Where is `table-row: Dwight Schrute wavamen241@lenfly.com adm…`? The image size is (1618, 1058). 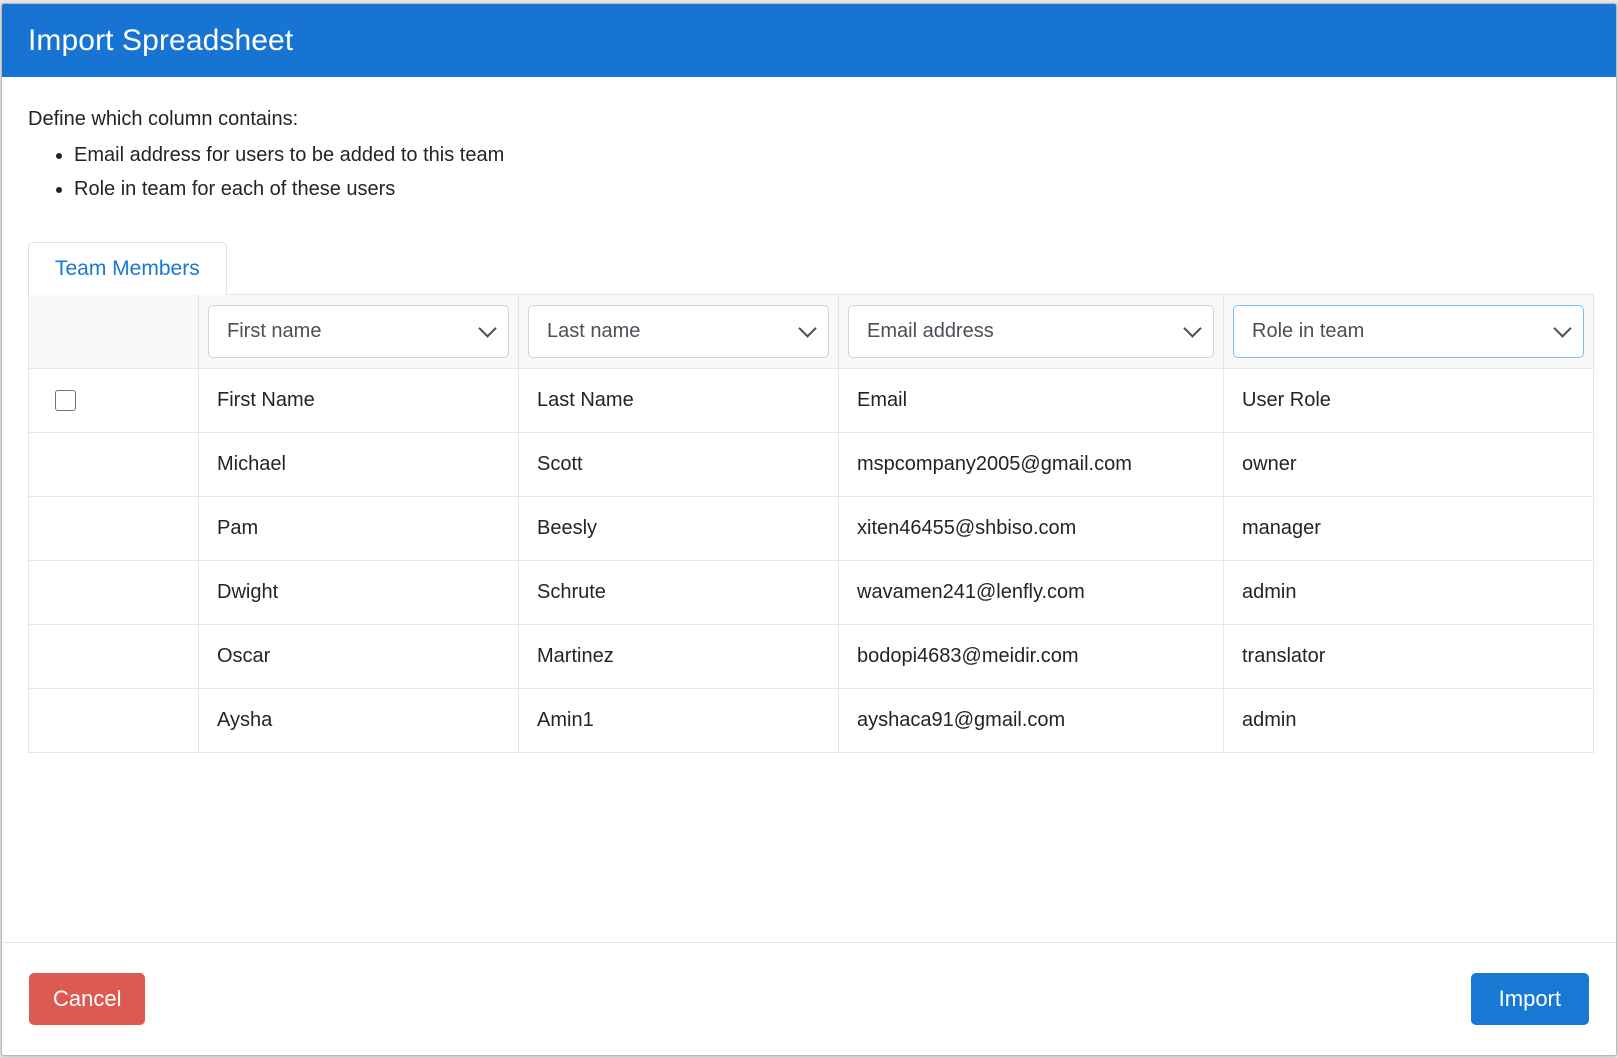
table-row: Dwight Schrute wavamen241@lenfly.com adm… is located at coordinates (811, 592).